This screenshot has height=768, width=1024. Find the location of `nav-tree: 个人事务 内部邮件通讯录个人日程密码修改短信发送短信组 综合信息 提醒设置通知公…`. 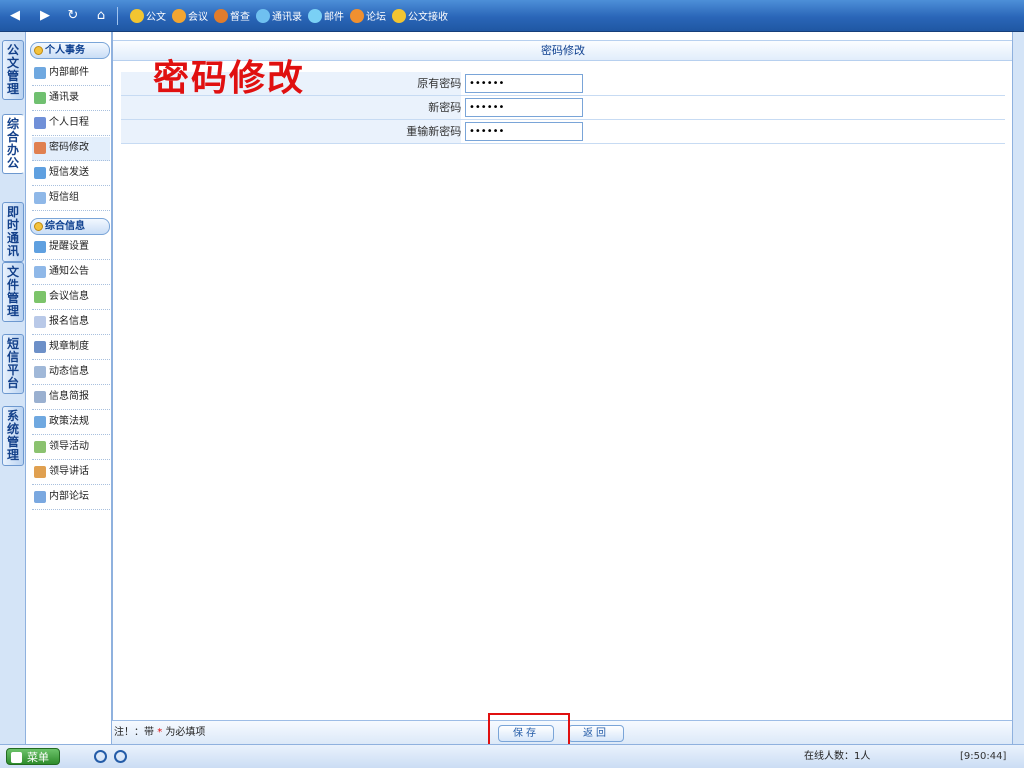

nav-tree: 个人事务 内部邮件通讯录个人日程密码修改短信发送短信组 综合信息 提醒设置通知公… is located at coordinates (69, 388).